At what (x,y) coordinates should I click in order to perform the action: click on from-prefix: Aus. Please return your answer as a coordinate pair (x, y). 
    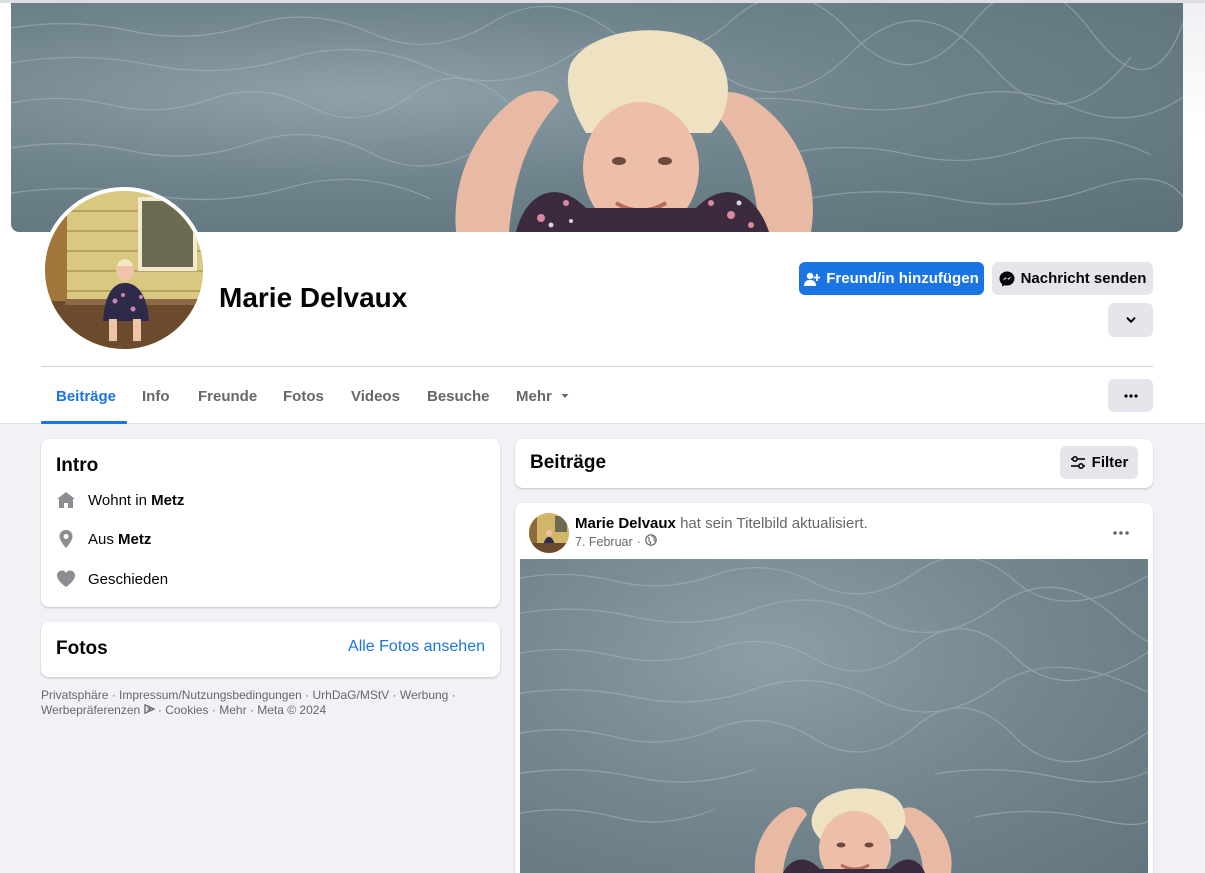
    Looking at the image, I should click on (103, 539).